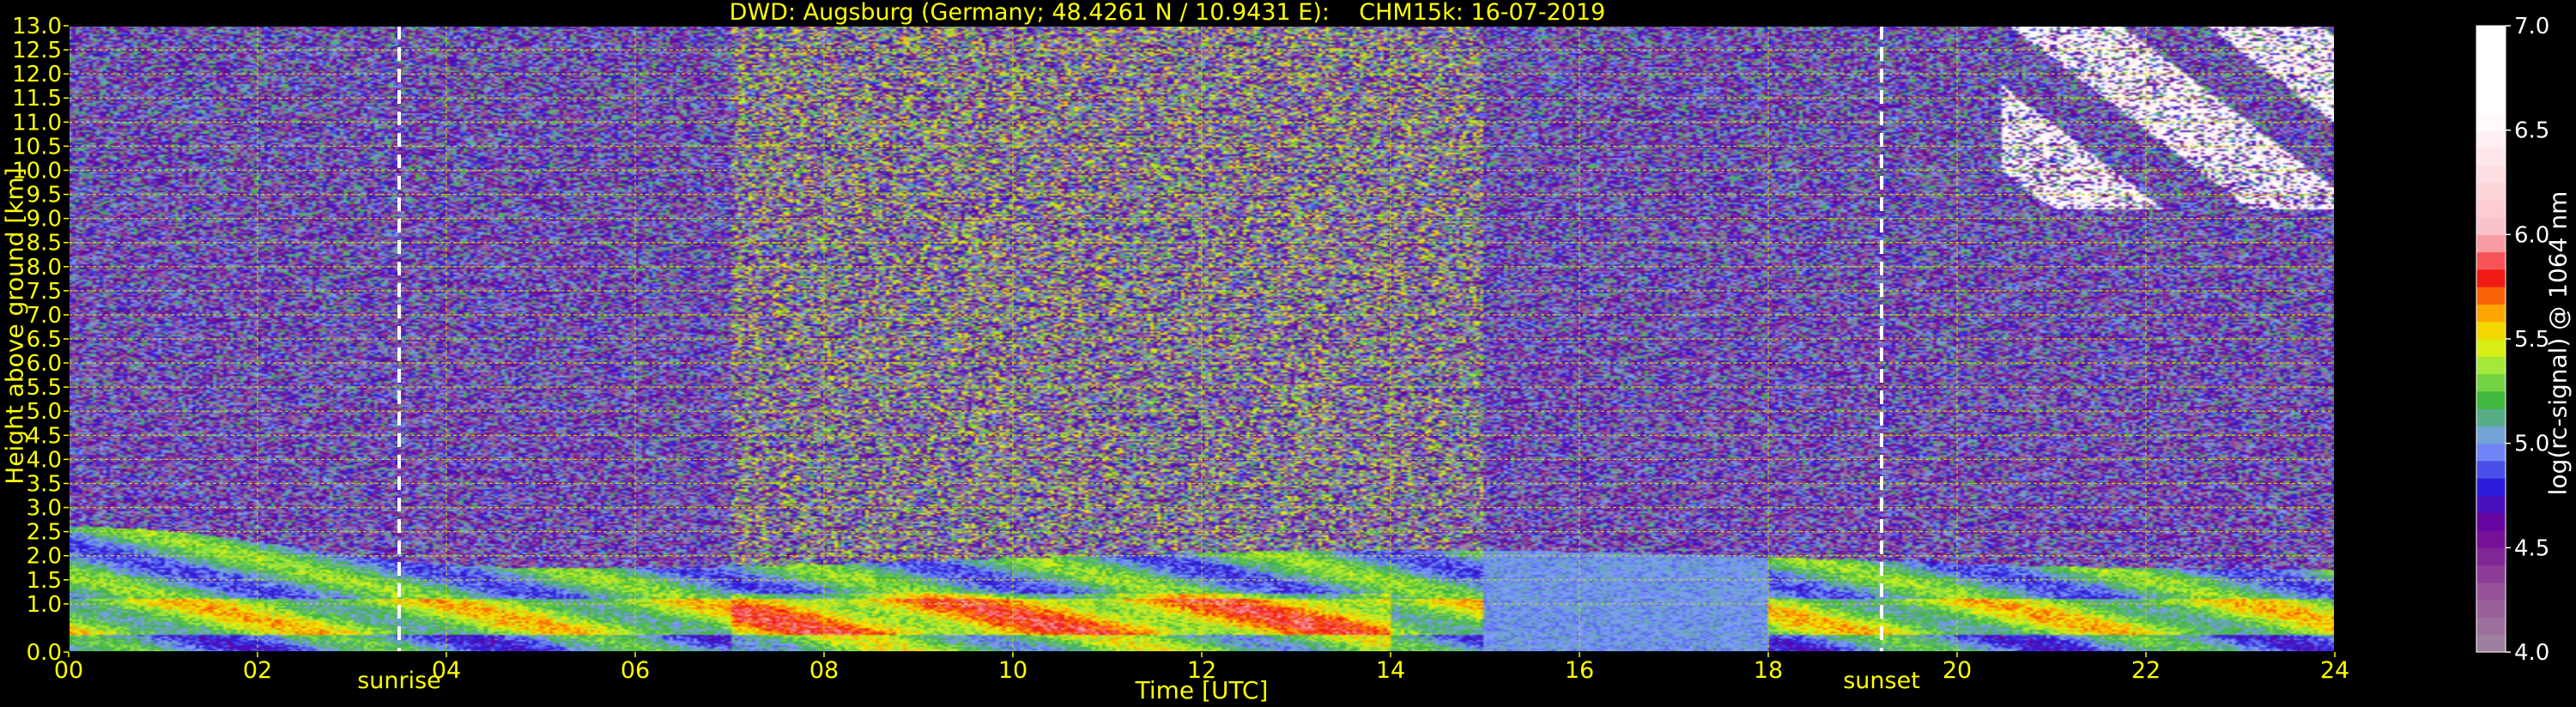 This screenshot has width=2576, height=707. Describe the element at coordinates (635, 670) in the screenshot. I see `x-tick-label: 06` at that location.